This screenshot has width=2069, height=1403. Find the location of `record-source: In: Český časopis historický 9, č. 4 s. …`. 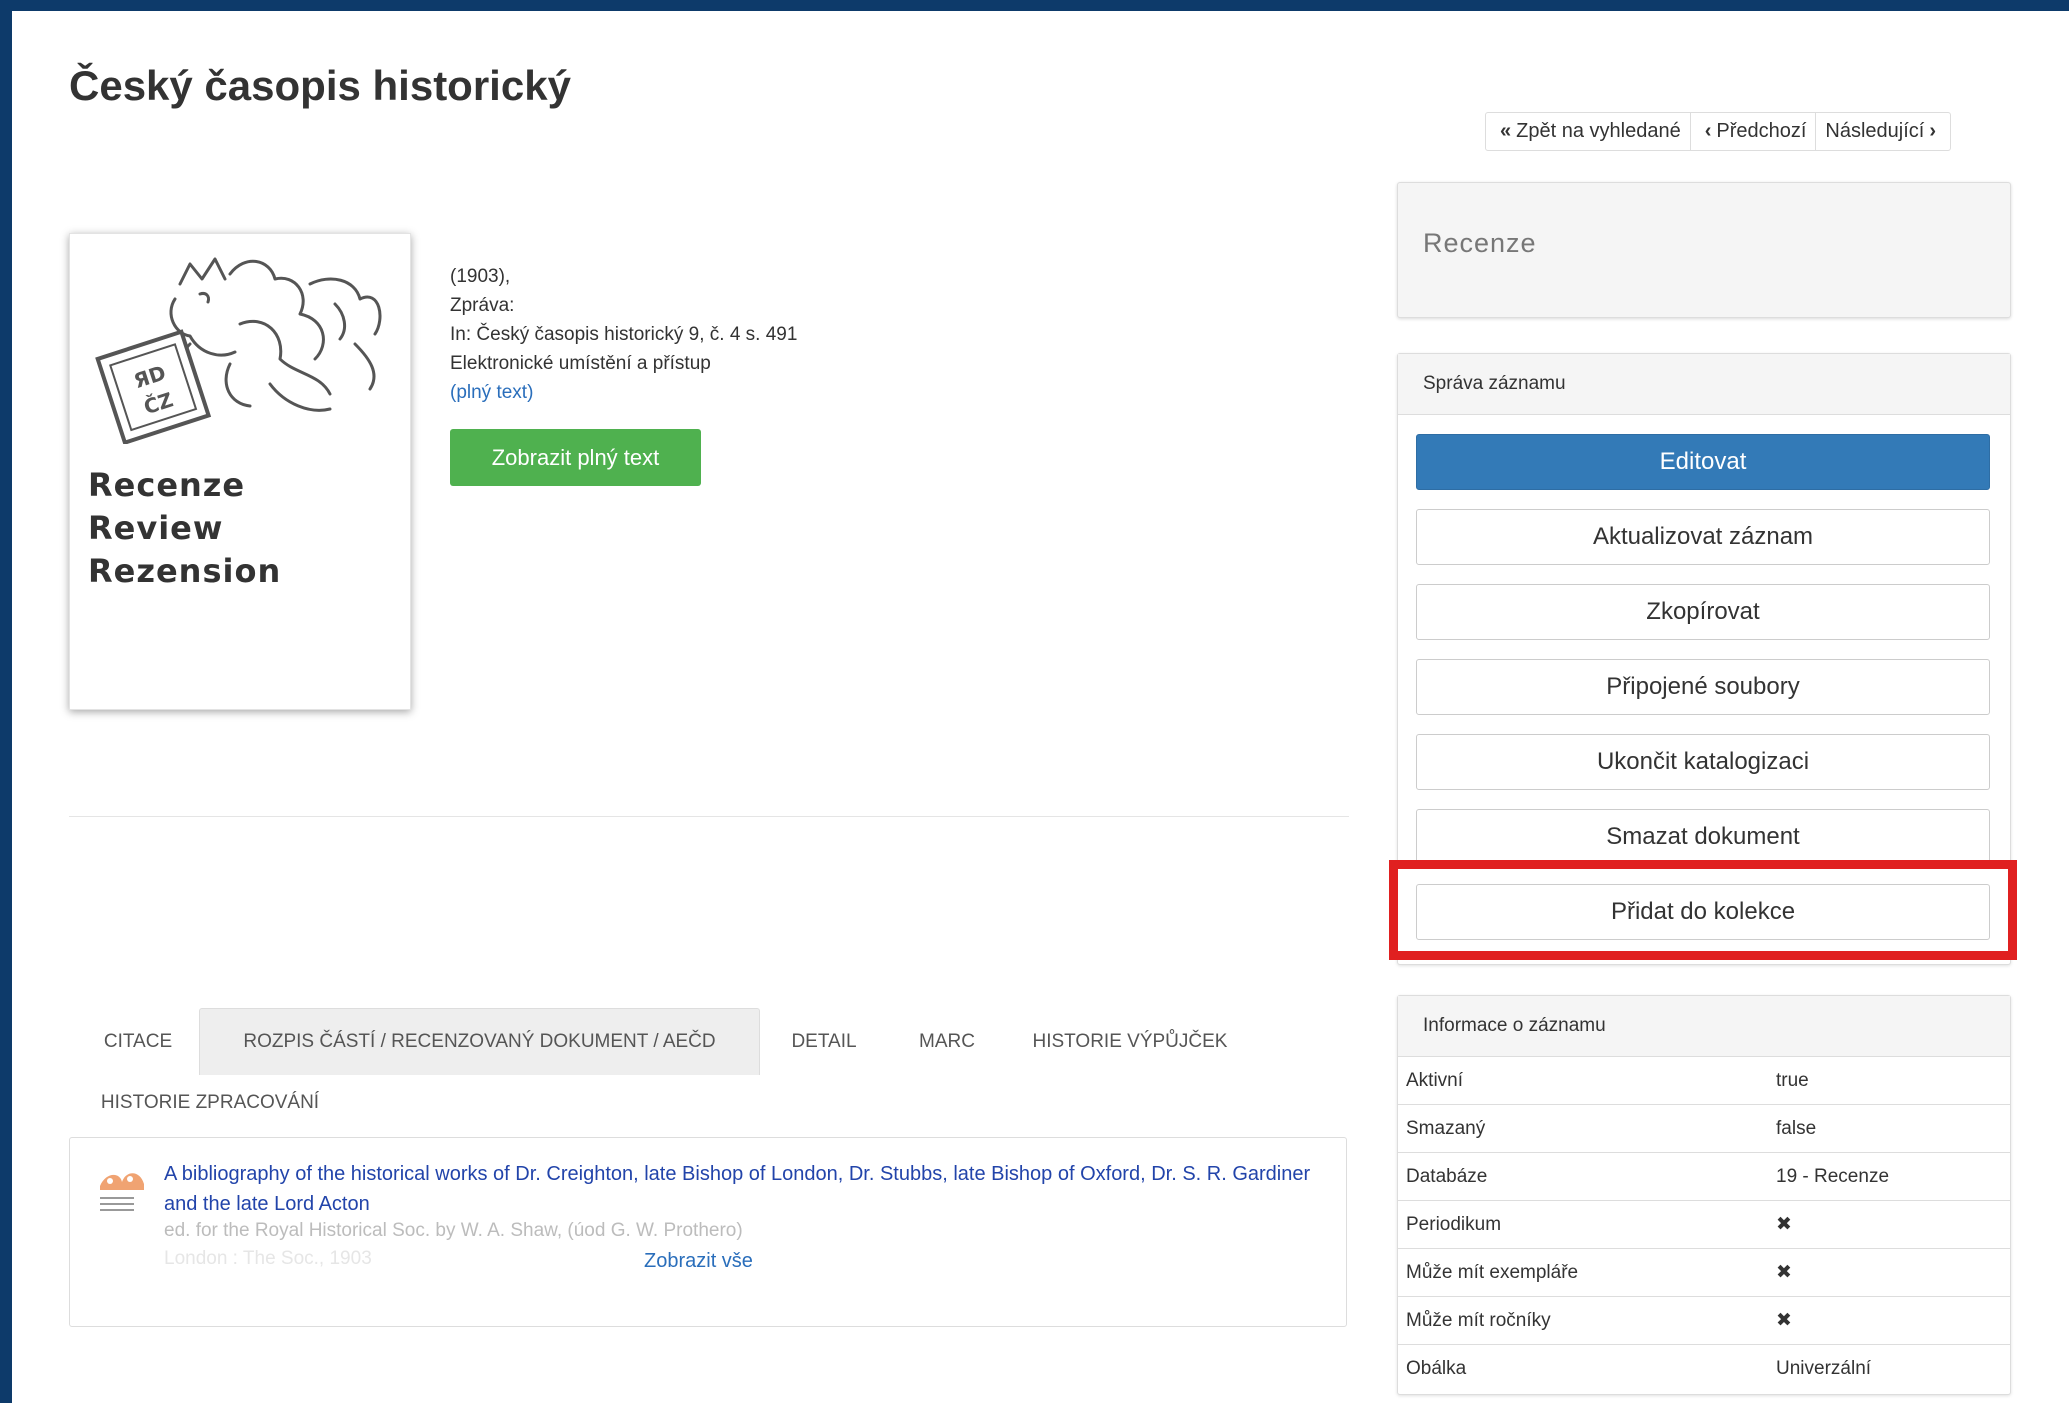

record-source: In: Český časopis historický 9, č. 4 s. … is located at coordinates (624, 334).